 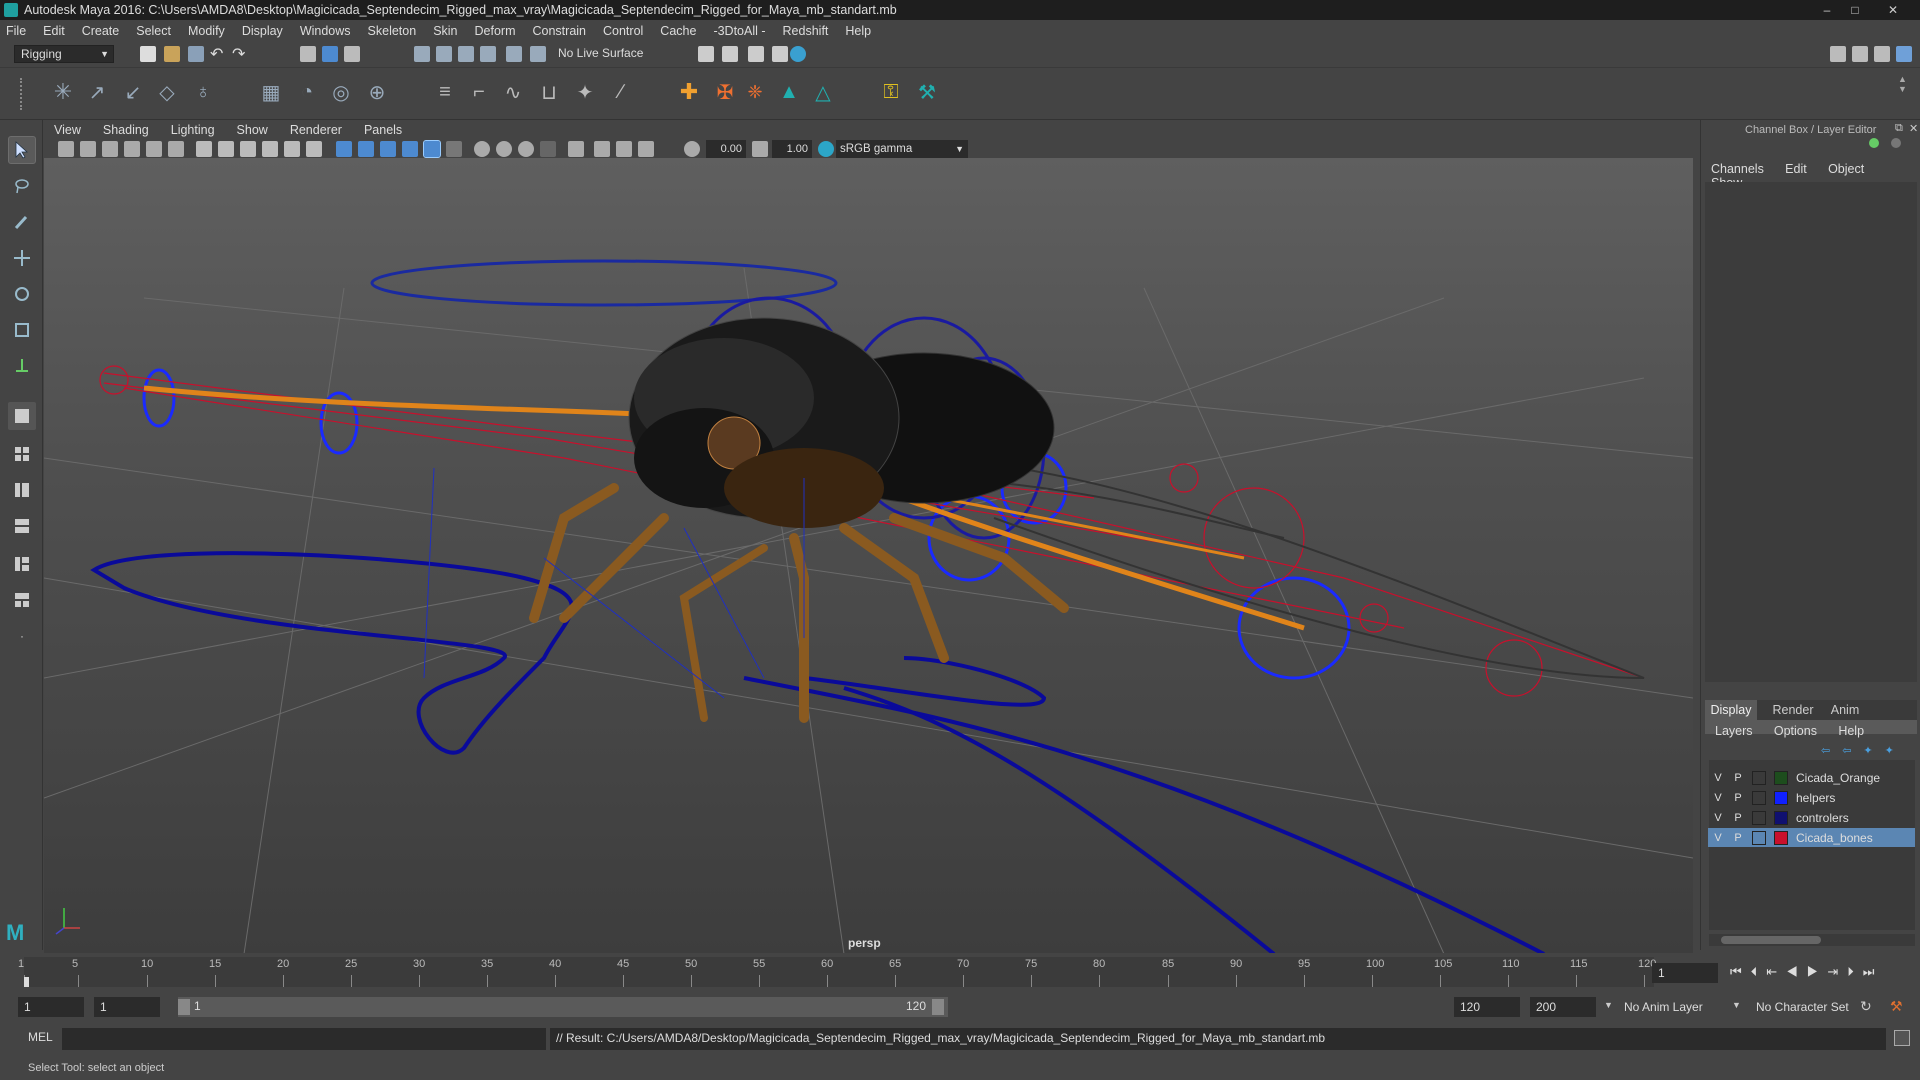 What do you see at coordinates (760, 149) in the screenshot?
I see `gamma-icon` at bounding box center [760, 149].